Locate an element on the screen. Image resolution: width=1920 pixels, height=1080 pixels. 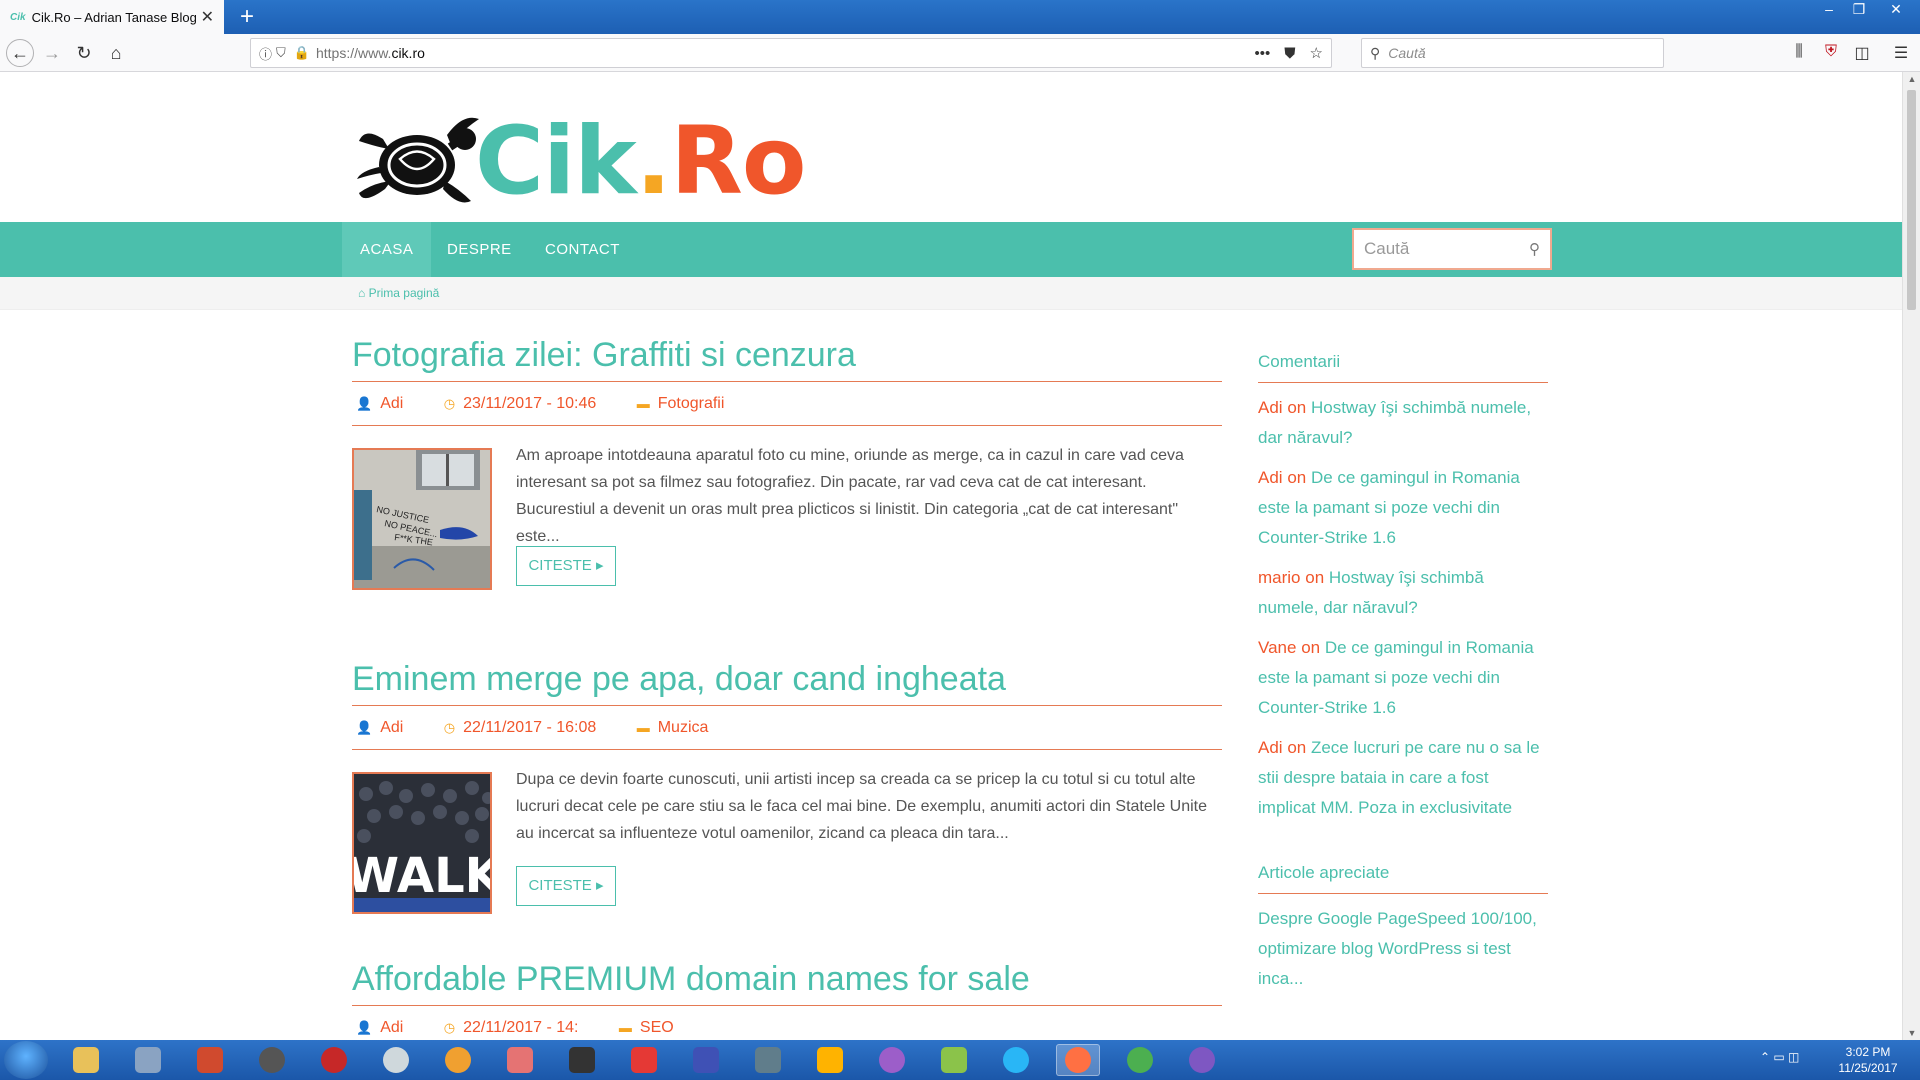
menu-item-despre: DESPRE is located at coordinates (479, 249).